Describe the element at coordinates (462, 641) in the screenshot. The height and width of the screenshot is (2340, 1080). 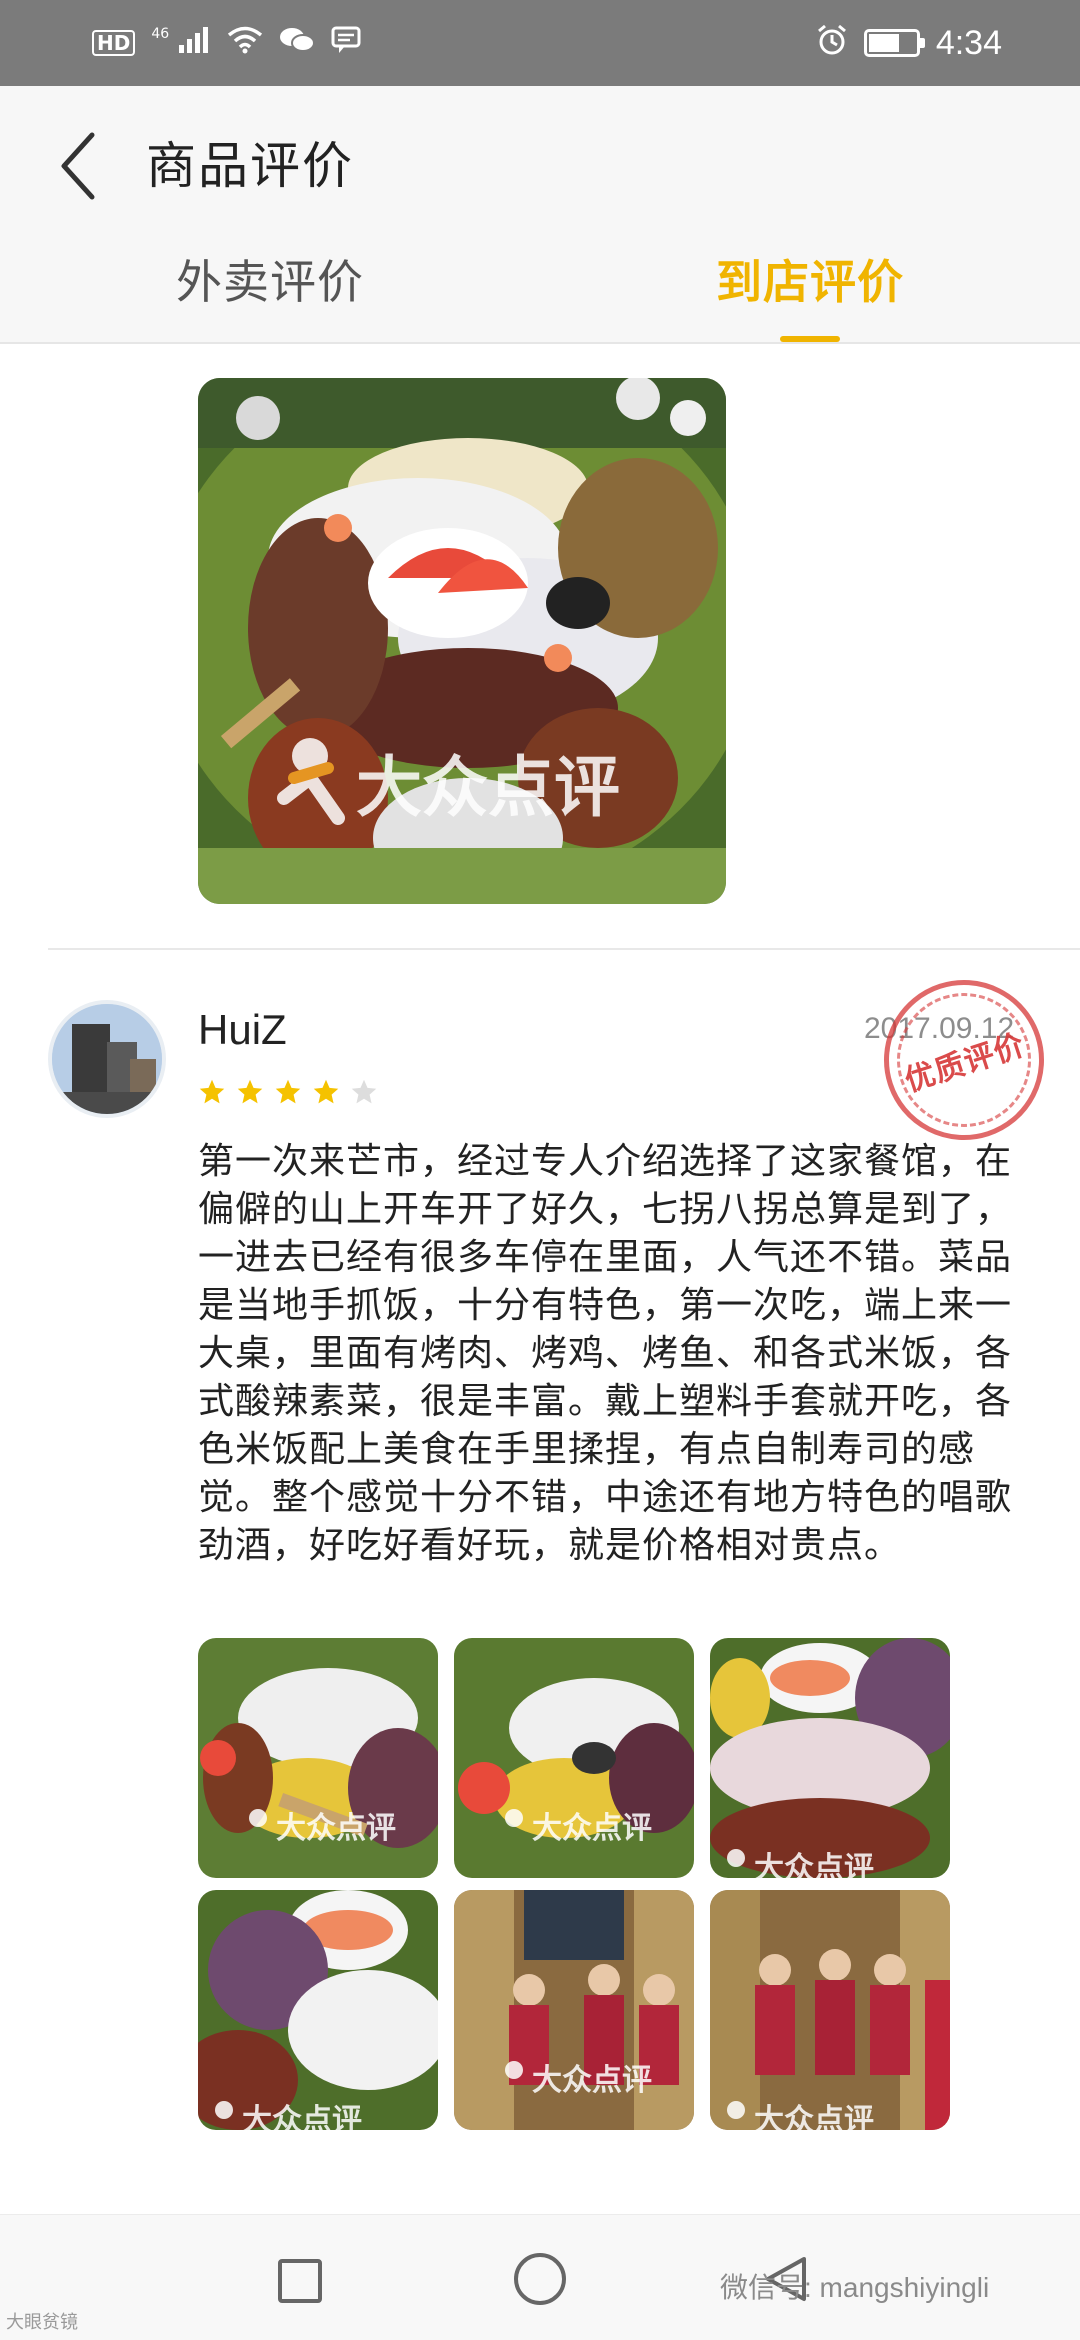
I see `review-photo-large: 大众点评` at that location.